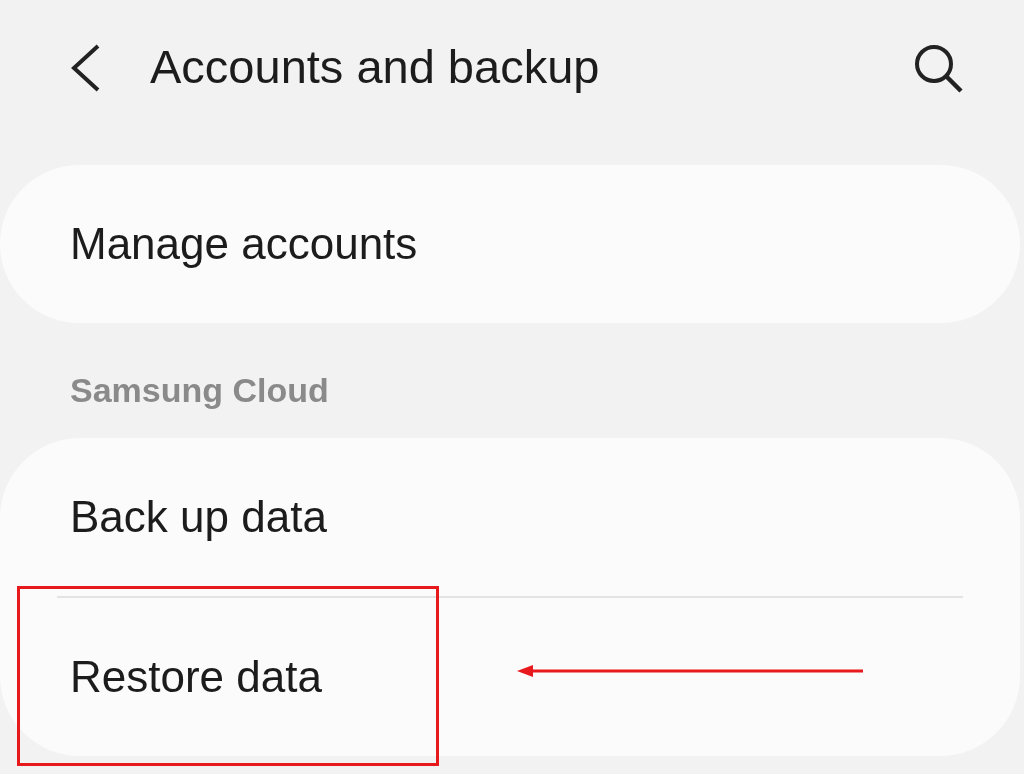 The height and width of the screenshot is (774, 1024). Describe the element at coordinates (375, 67) in the screenshot. I see `page-title: Accounts and backup` at that location.